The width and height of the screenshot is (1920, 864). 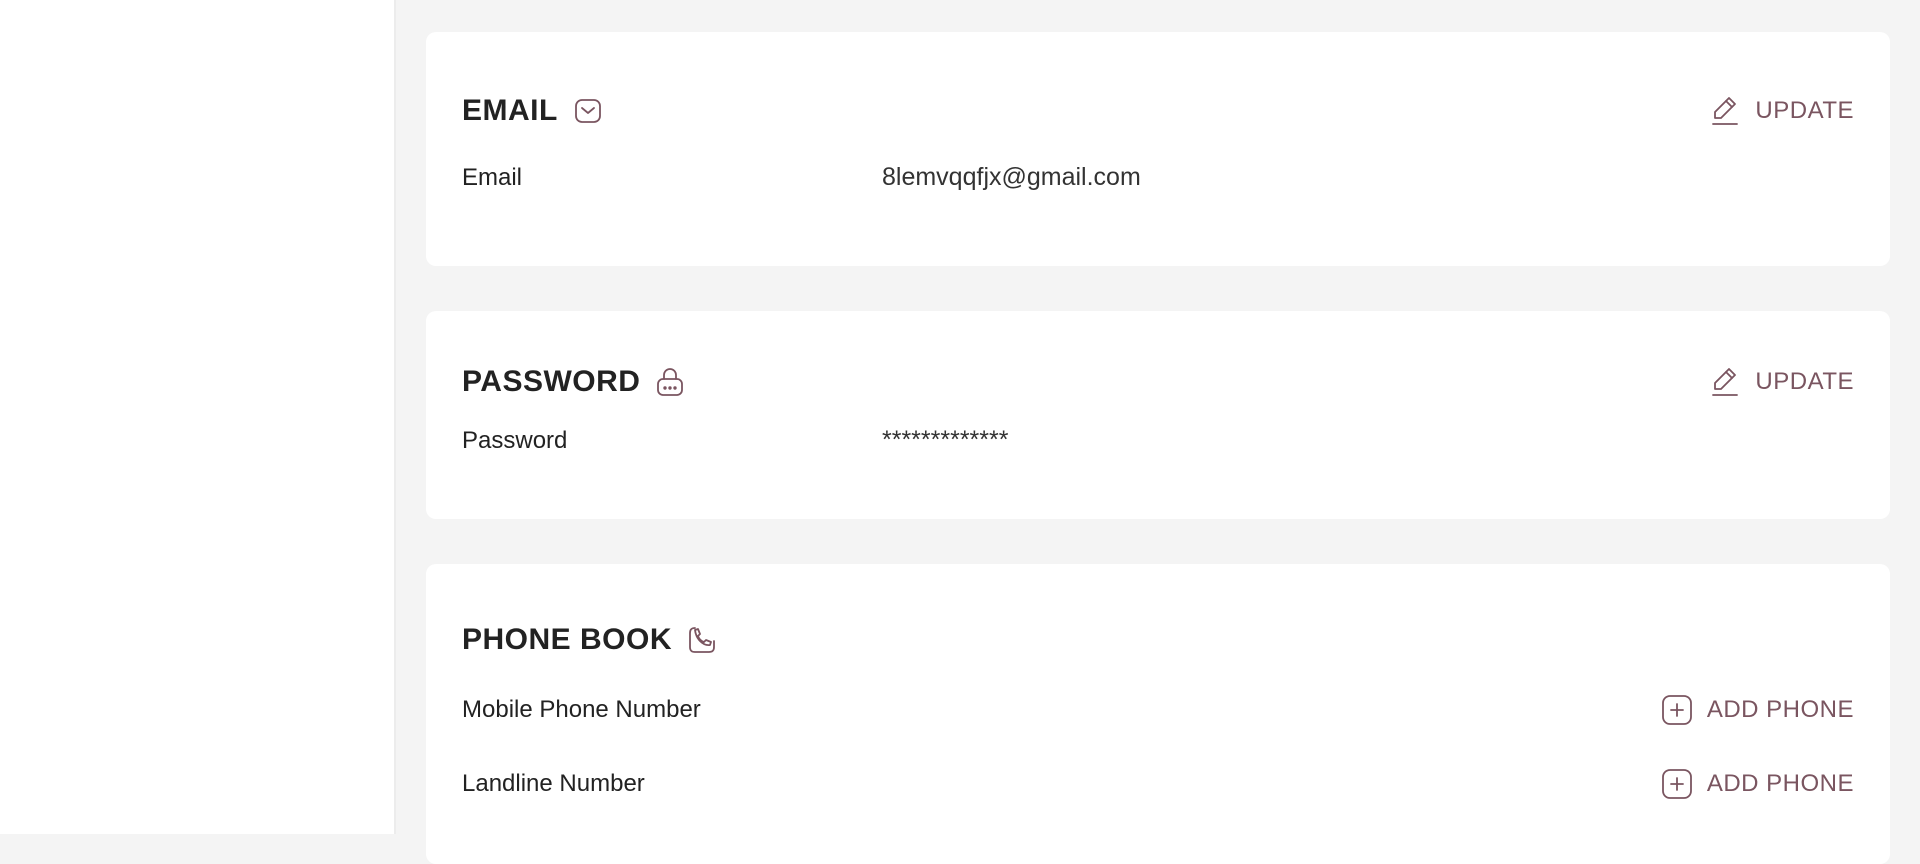 I want to click on password-update-button: UPDATE, so click(x=1781, y=382).